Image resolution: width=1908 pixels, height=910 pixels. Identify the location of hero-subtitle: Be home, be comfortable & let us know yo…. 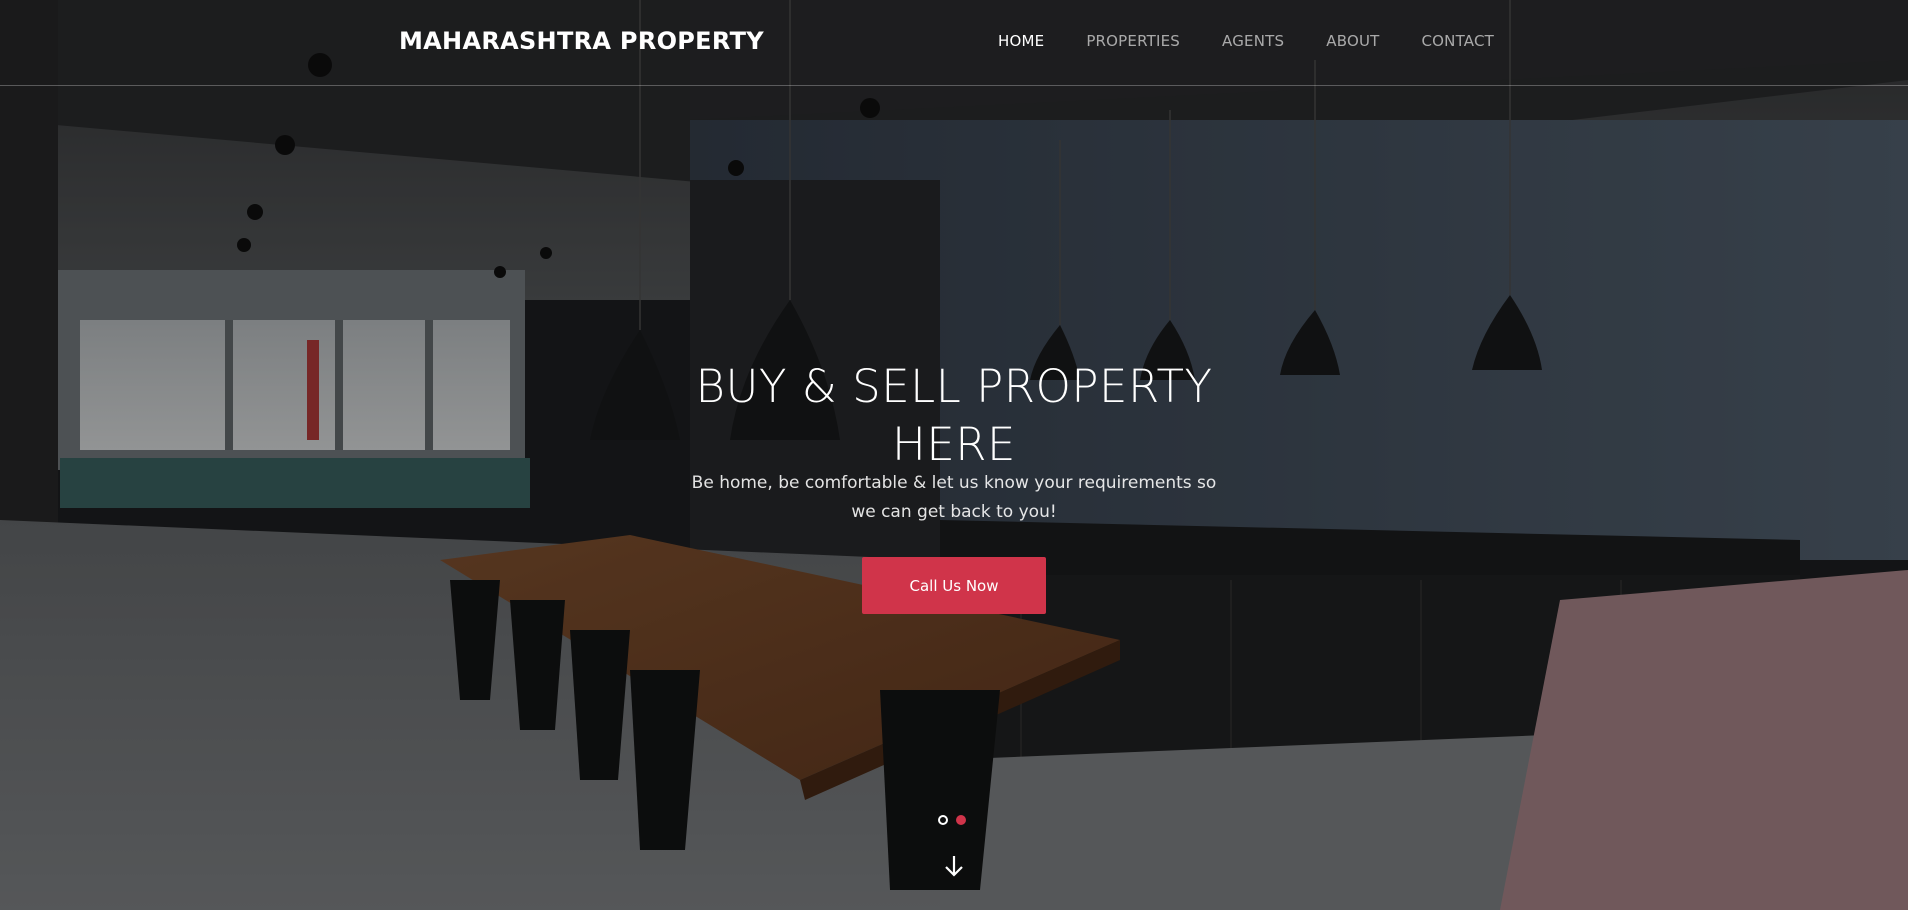
(954, 497).